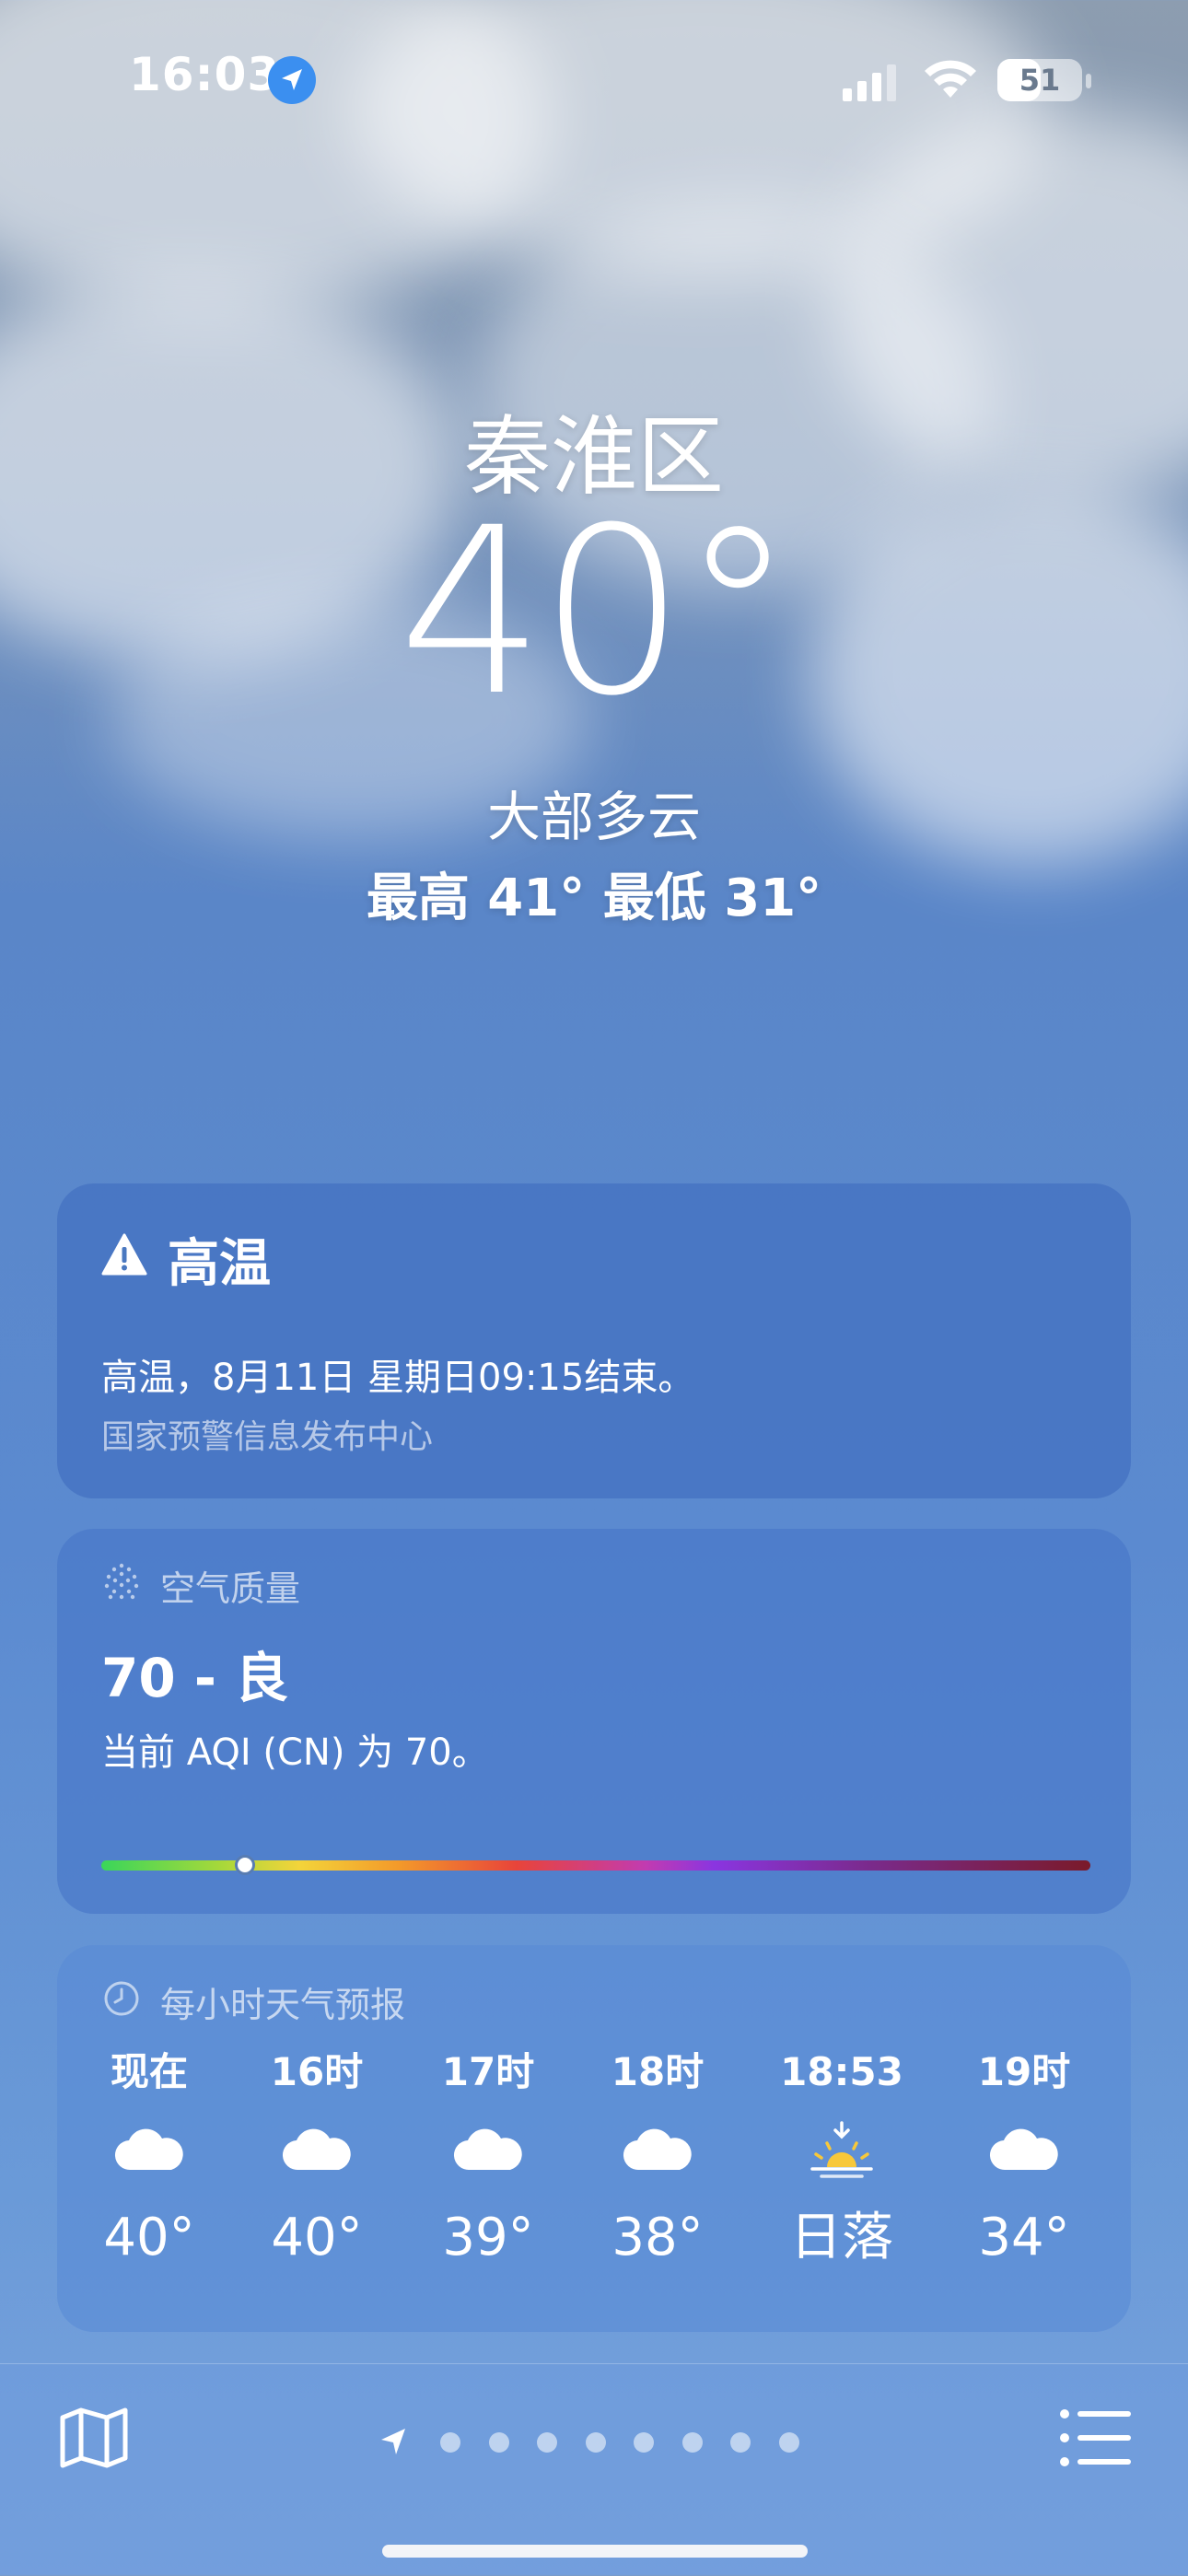 This screenshot has width=1188, height=2576. Describe the element at coordinates (149, 2071) in the screenshot. I see `hourly-time: 现在` at that location.